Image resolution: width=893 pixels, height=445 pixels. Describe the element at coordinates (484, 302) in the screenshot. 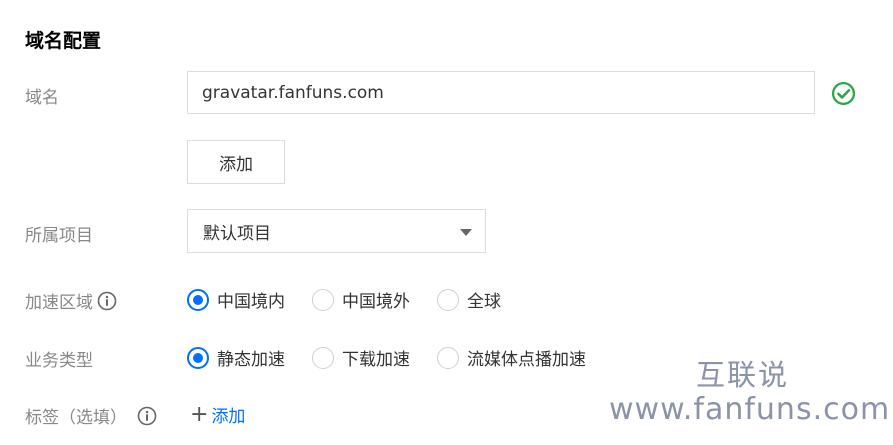

I see `region-option-label: 全球` at that location.